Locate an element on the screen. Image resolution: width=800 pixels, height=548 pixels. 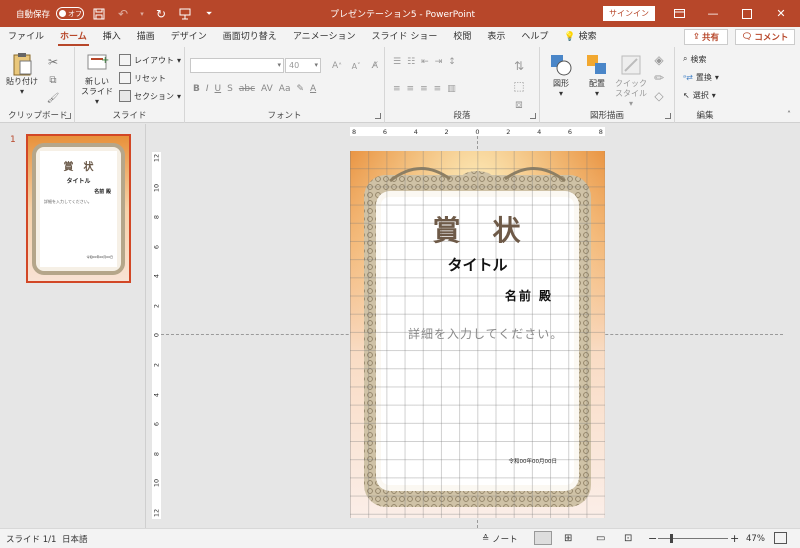
text-direction-icon: ⇅ is located at coordinates (519, 66).